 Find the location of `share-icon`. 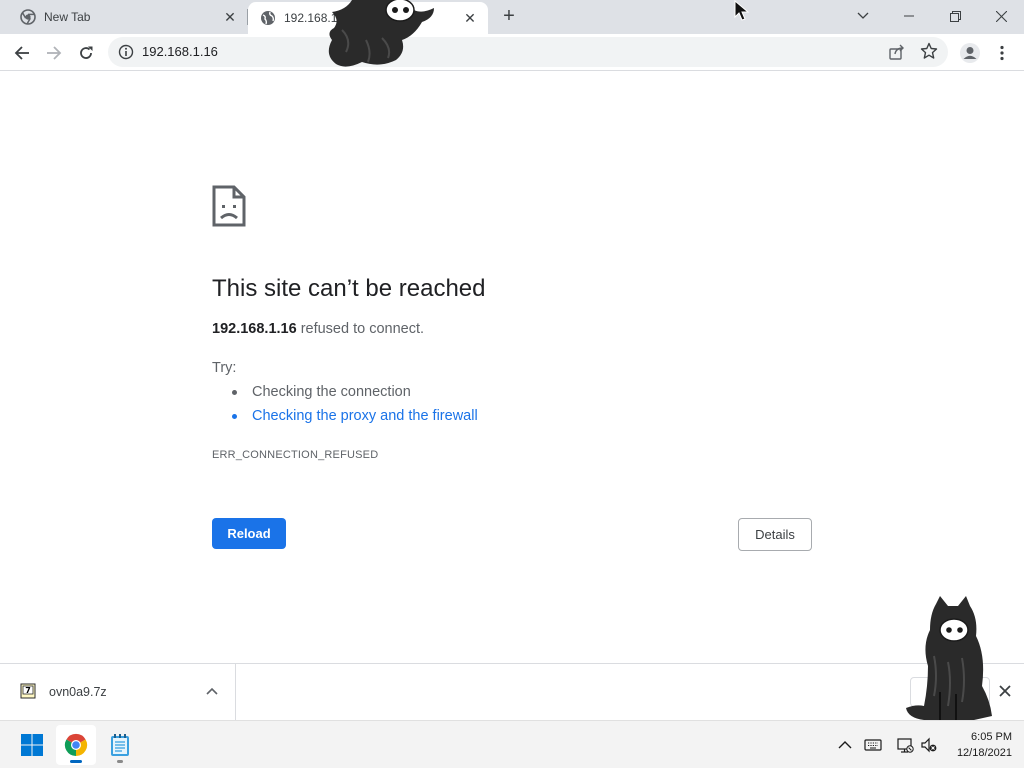

share-icon is located at coordinates (897, 52).